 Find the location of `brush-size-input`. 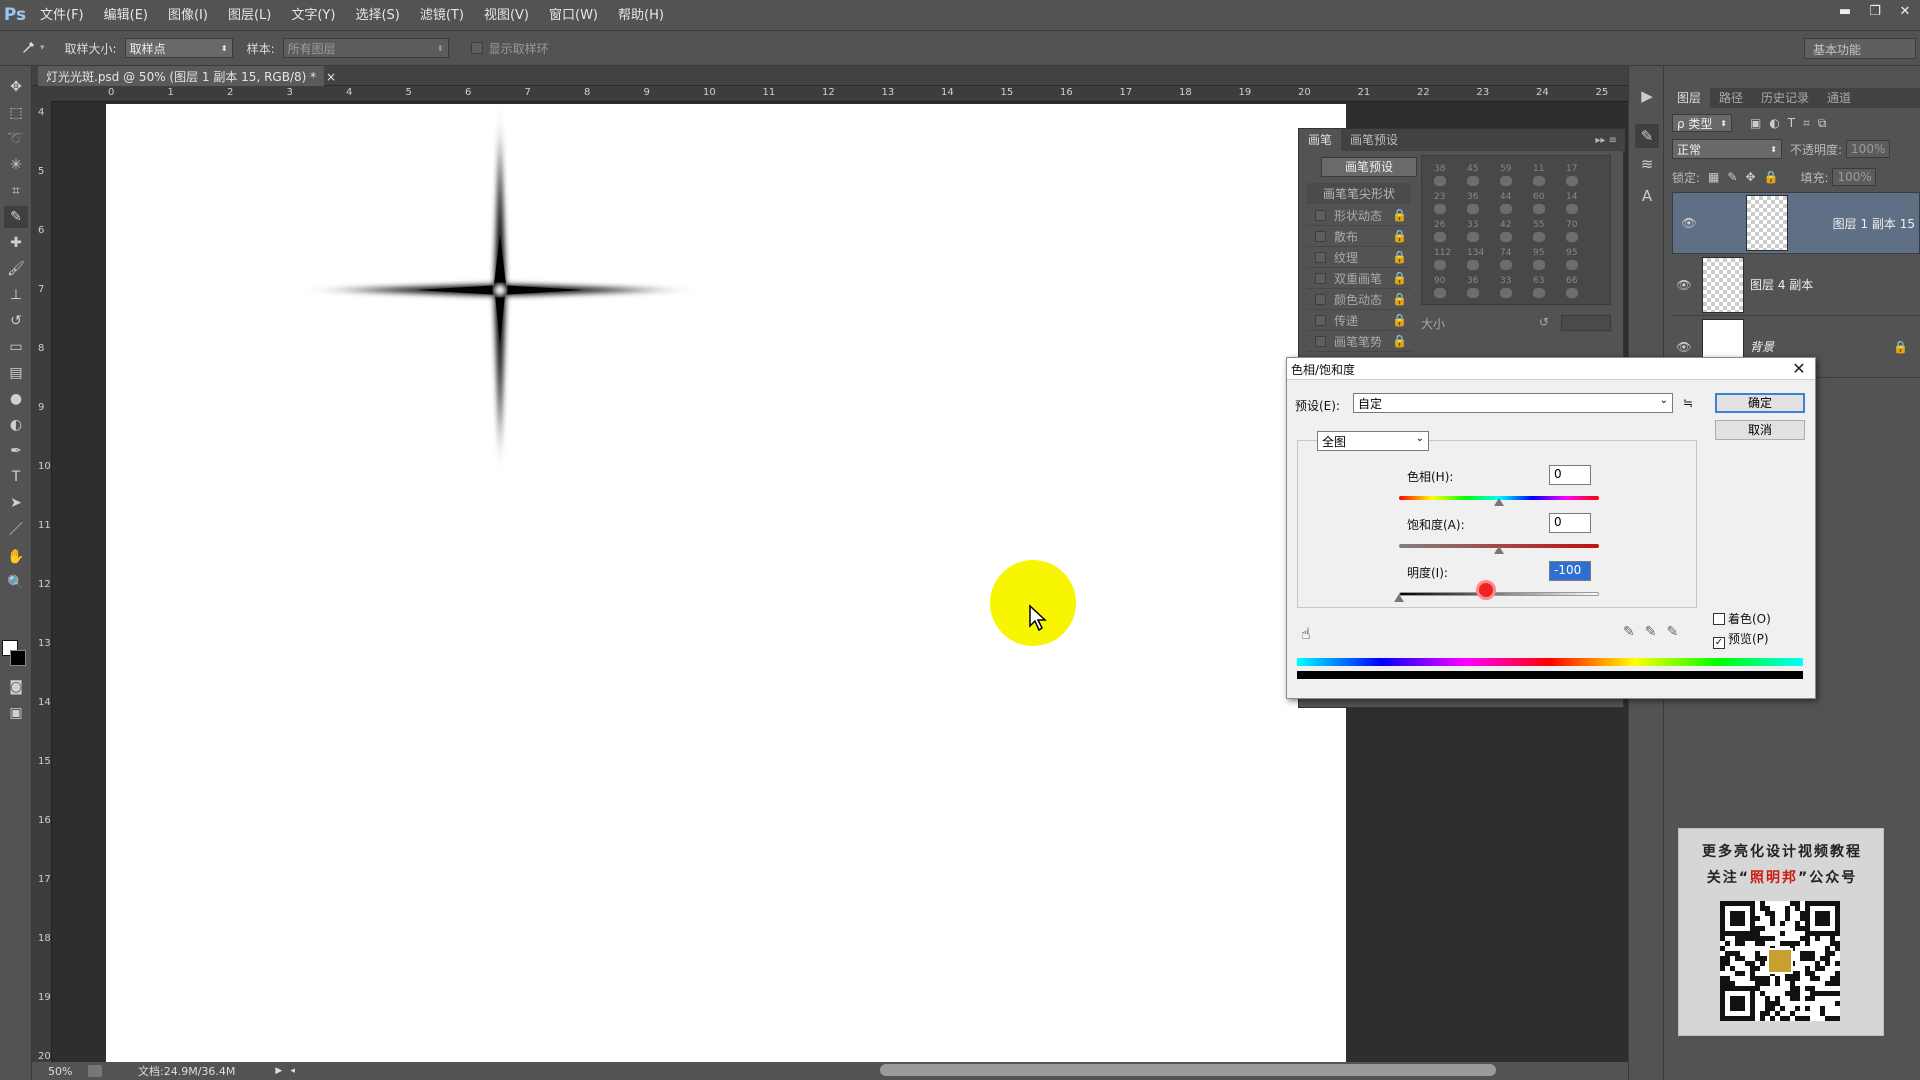

brush-size-input is located at coordinates (1586, 323).